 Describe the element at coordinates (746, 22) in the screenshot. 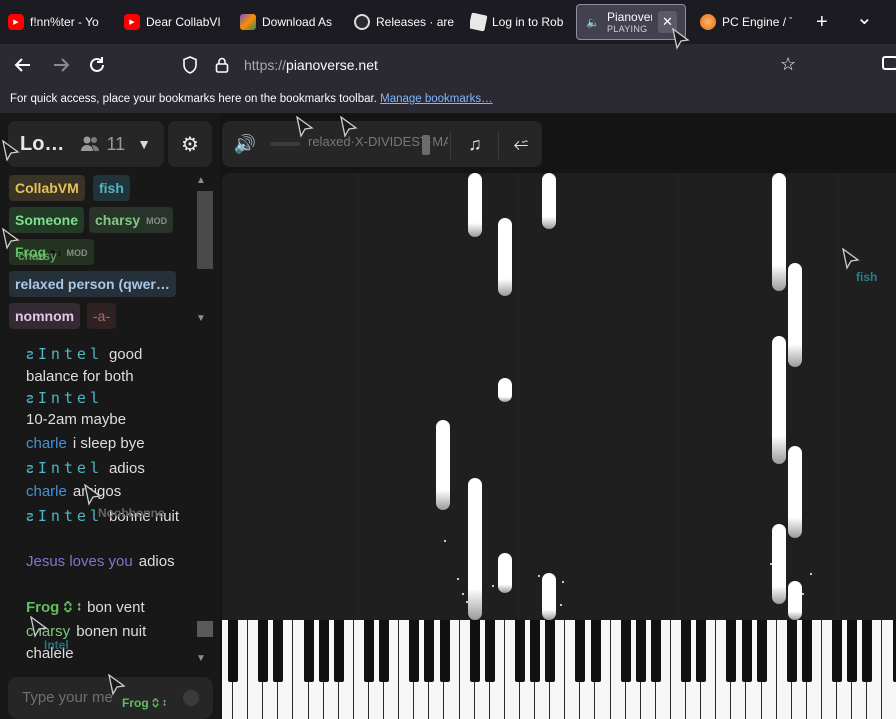

I see `tab-pc-engine: PC Engine / T` at that location.